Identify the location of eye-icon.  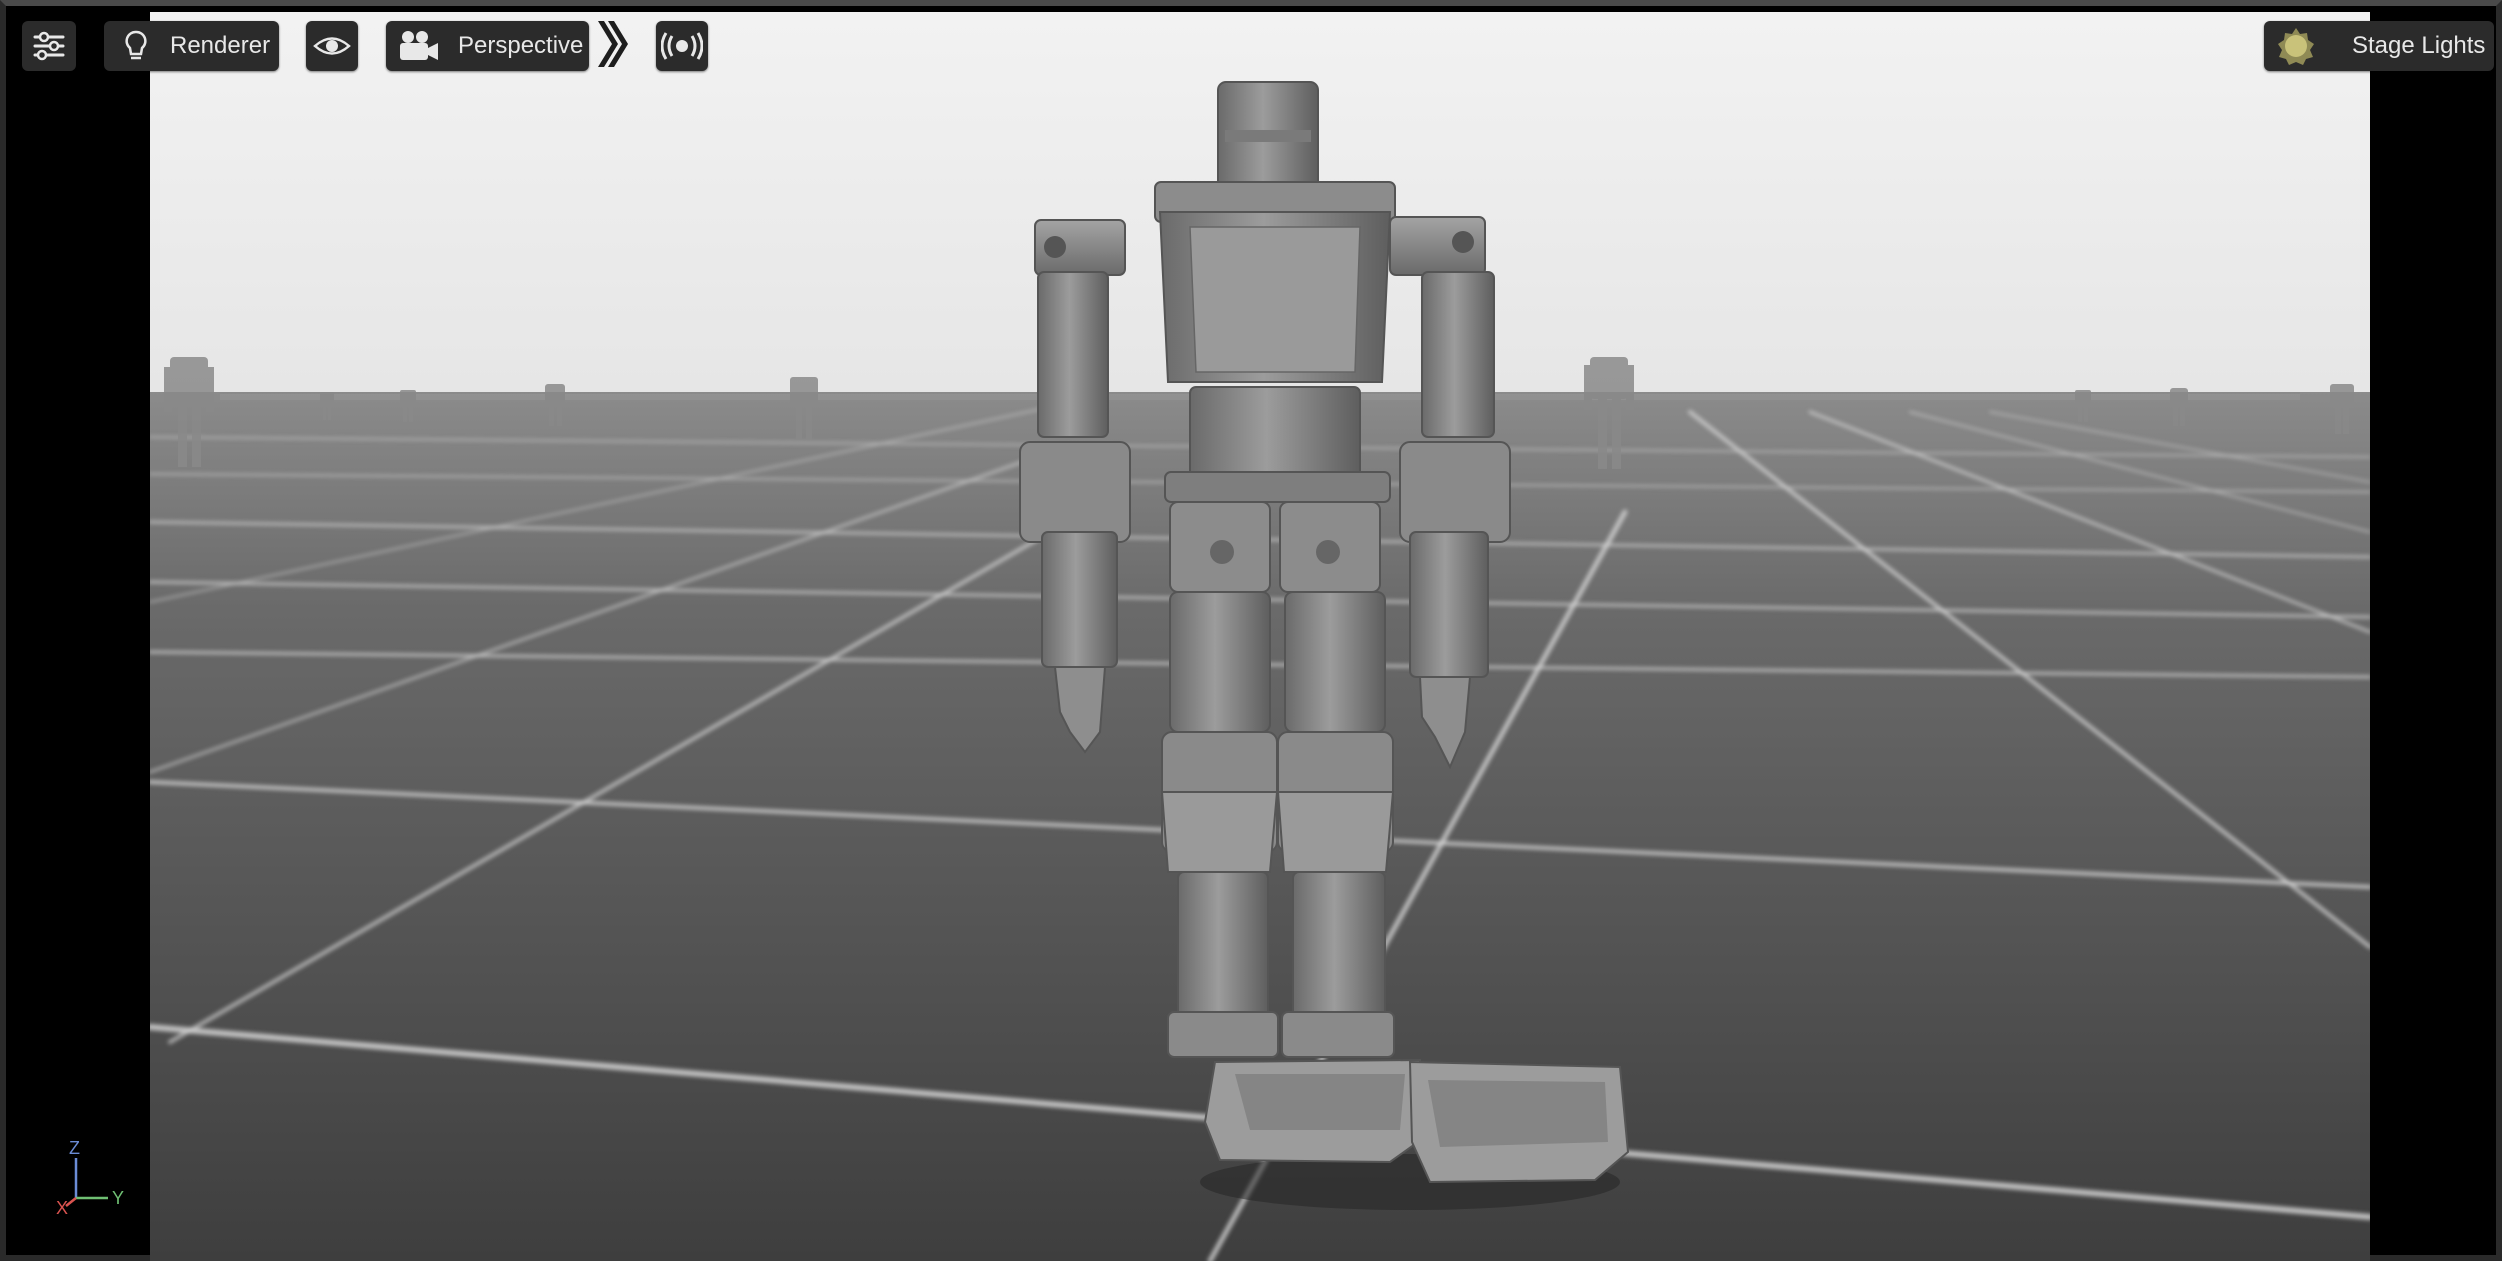
(332, 46).